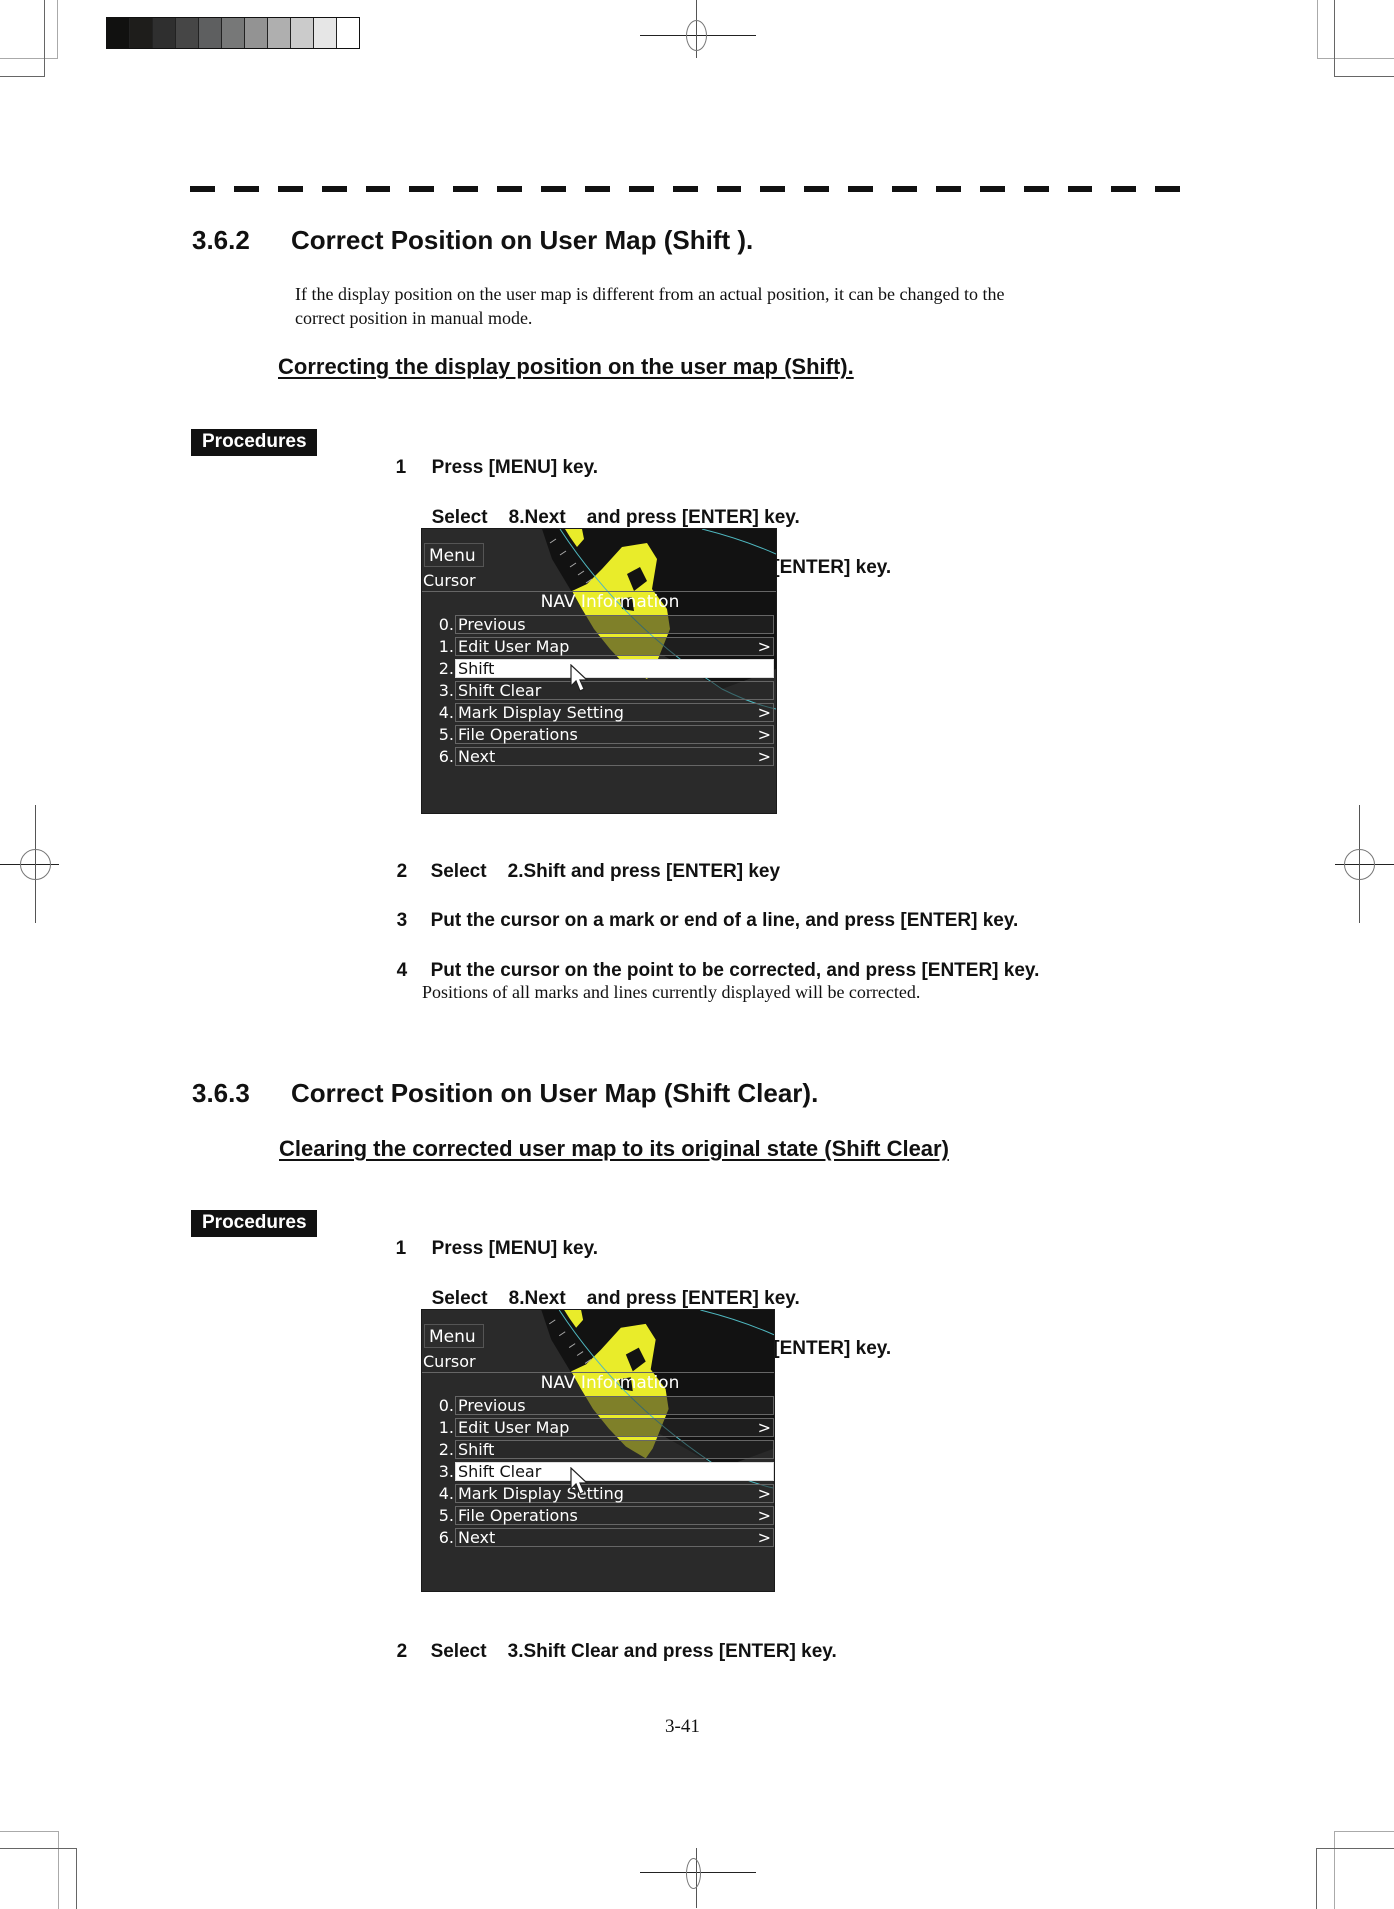 The height and width of the screenshot is (1909, 1394). What do you see at coordinates (515, 467) in the screenshot?
I see `step-text: Press [MENU] key.` at bounding box center [515, 467].